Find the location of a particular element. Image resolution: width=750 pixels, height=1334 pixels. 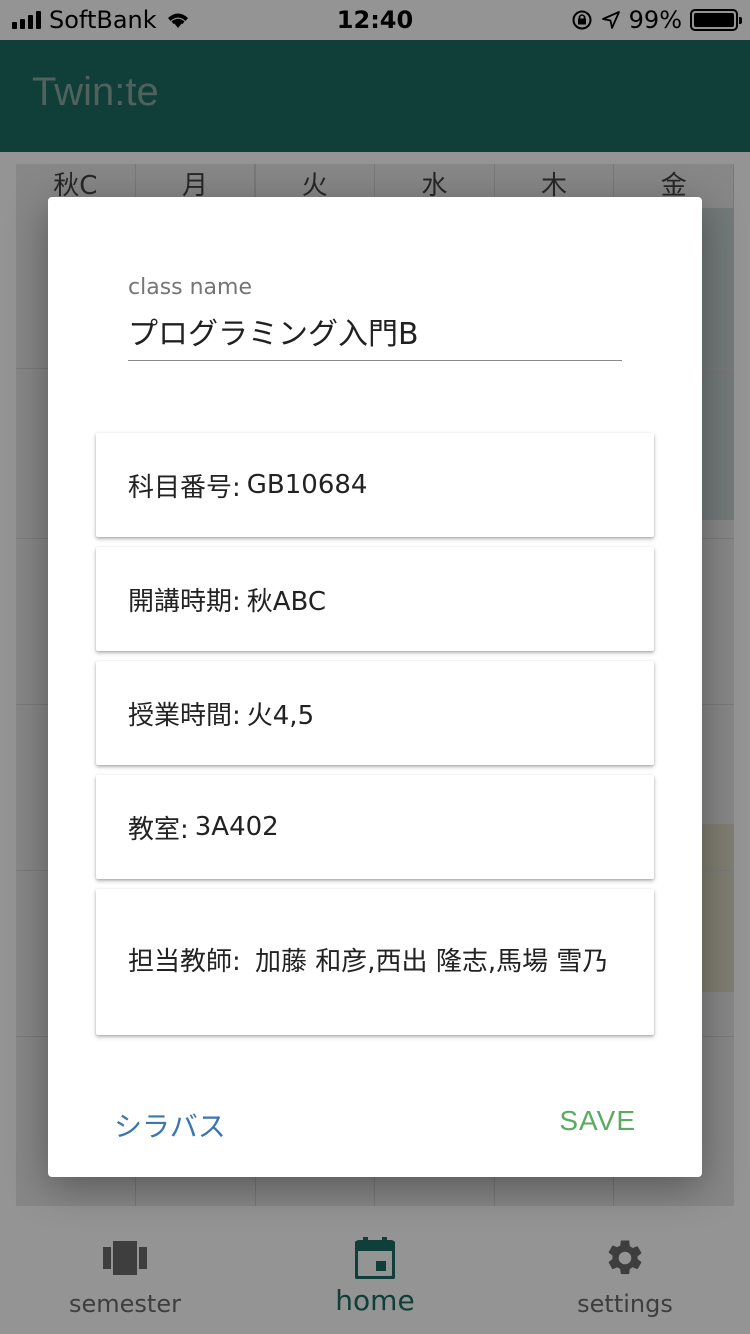

course-number-value: GB10684 is located at coordinates (307, 485).